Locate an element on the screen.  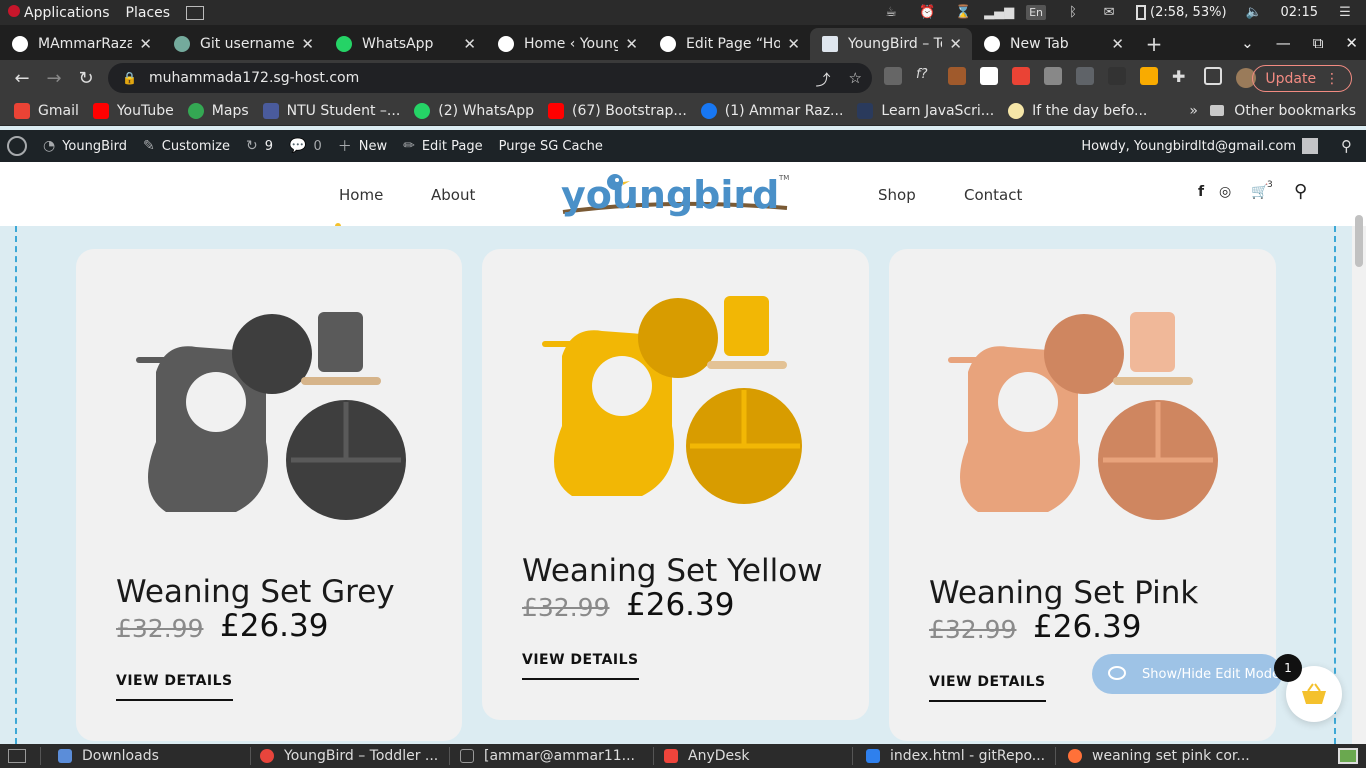
bookmark-whatsapp: (2) WhatsApp is located at coordinates (474, 110).